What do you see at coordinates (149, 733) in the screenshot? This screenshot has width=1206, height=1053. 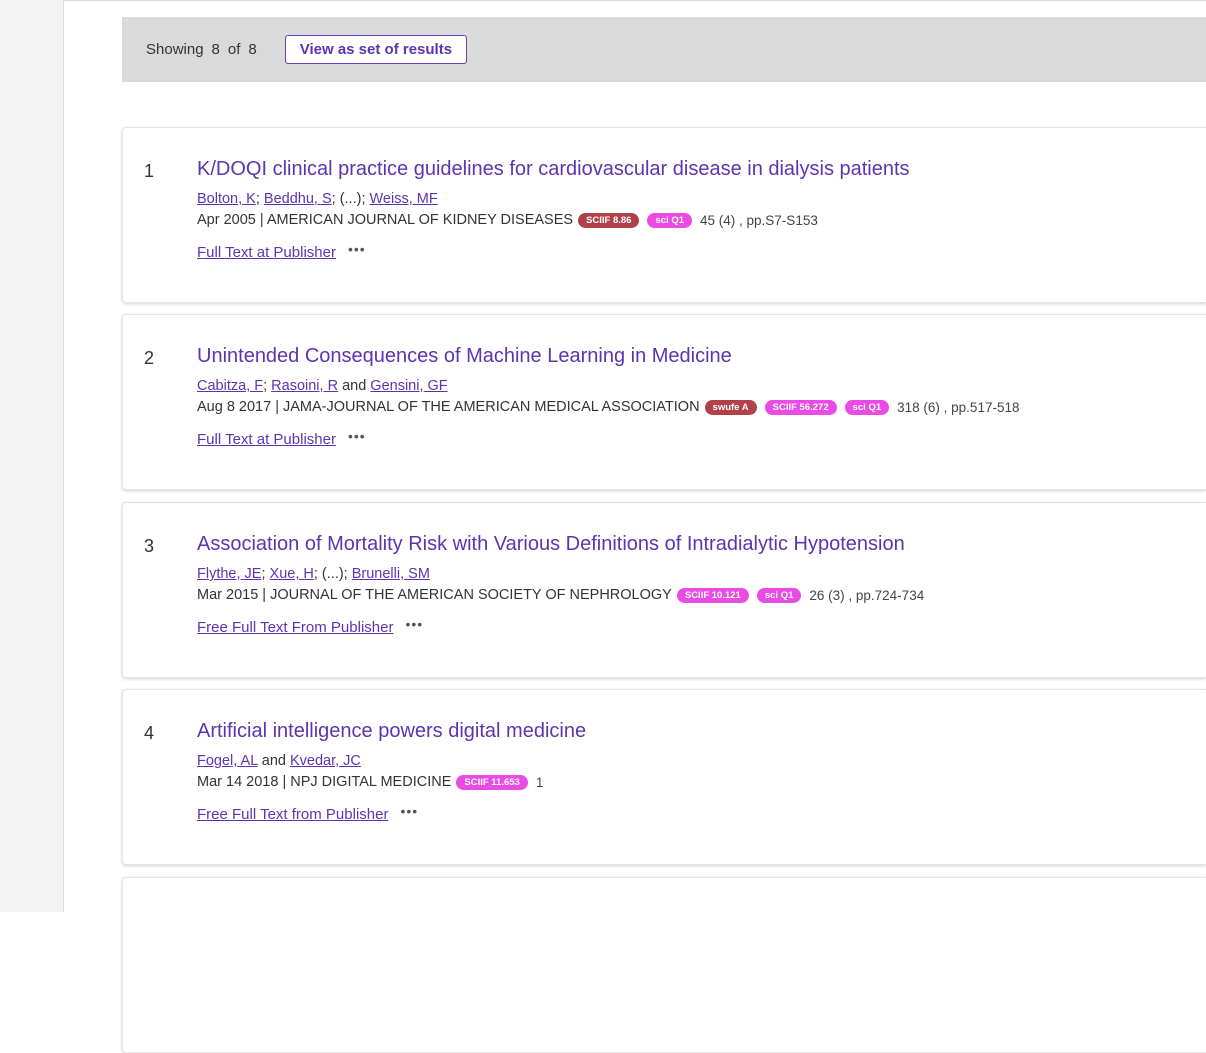 I see `record-index: 4` at bounding box center [149, 733].